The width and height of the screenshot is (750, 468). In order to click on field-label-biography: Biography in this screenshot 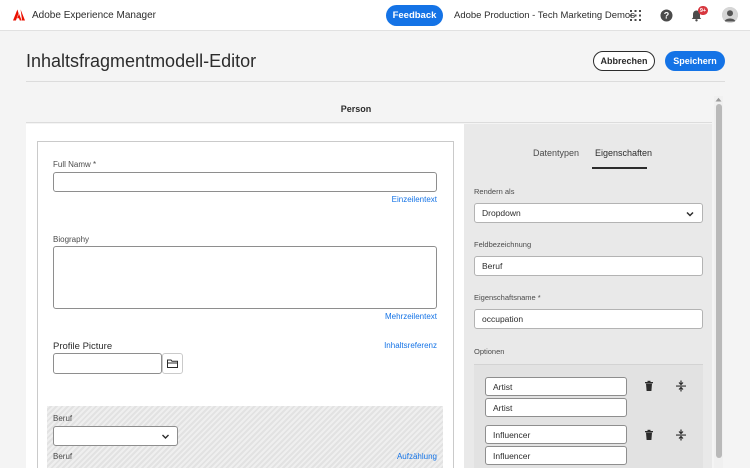, I will do `click(71, 239)`.